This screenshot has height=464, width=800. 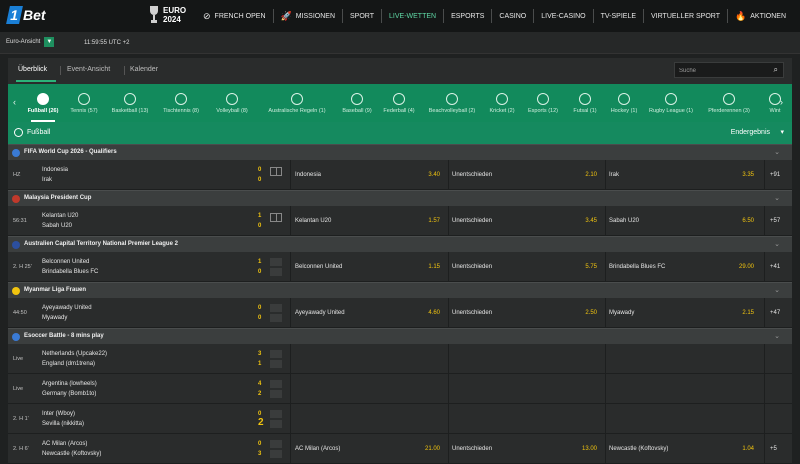 What do you see at coordinates (400, 290) in the screenshot?
I see `league-header: Myanmar Liga Frauen ⌄` at bounding box center [400, 290].